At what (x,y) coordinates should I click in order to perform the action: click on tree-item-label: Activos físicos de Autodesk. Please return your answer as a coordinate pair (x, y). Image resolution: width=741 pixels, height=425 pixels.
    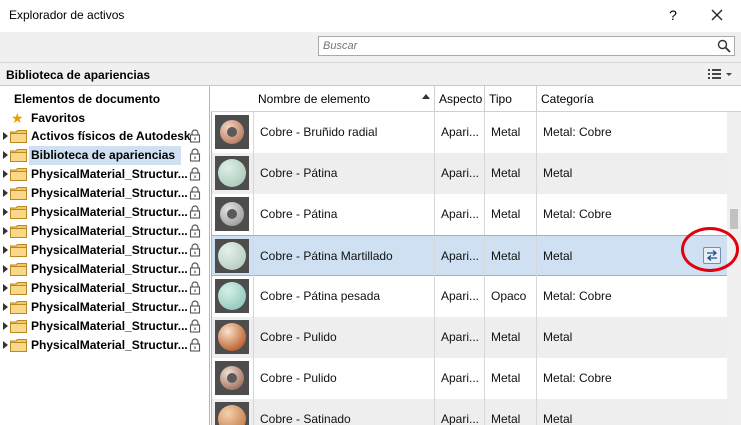
    Looking at the image, I should click on (111, 136).